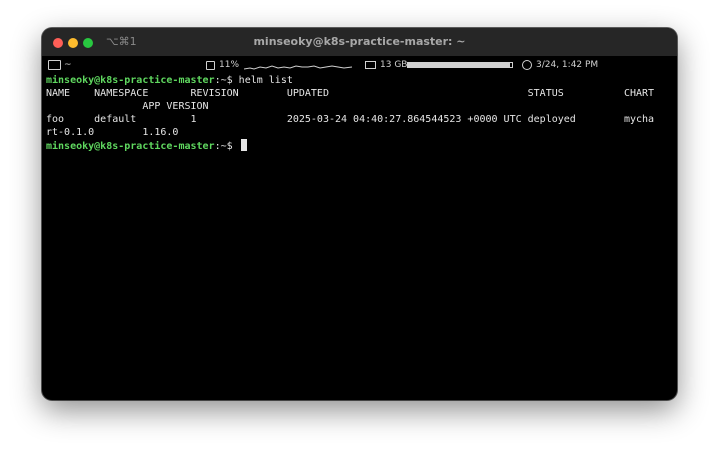  Describe the element at coordinates (298, 67) in the screenshot. I see `cpu-sparkline` at that location.